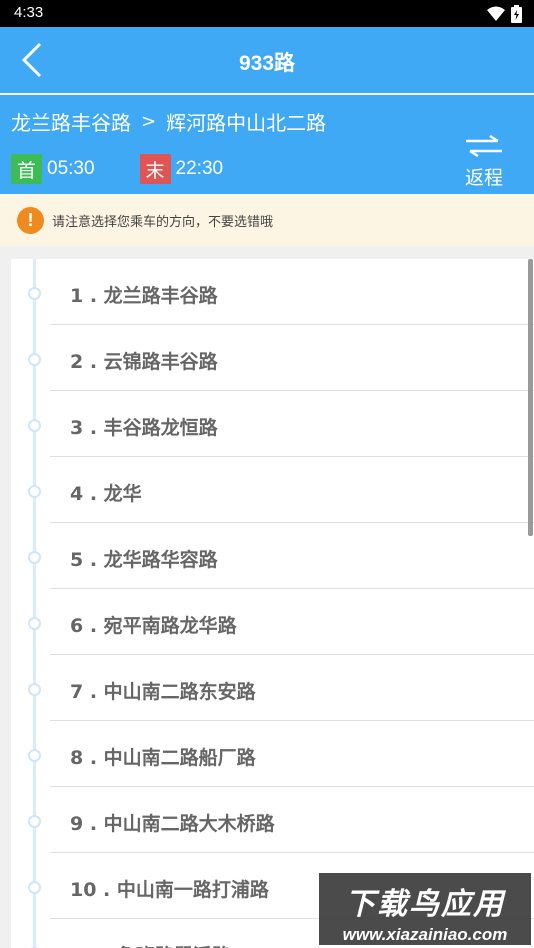 The height and width of the screenshot is (948, 534). Describe the element at coordinates (272, 424) in the screenshot. I see `stop-item: 3 . 丰谷路龙恒路` at that location.